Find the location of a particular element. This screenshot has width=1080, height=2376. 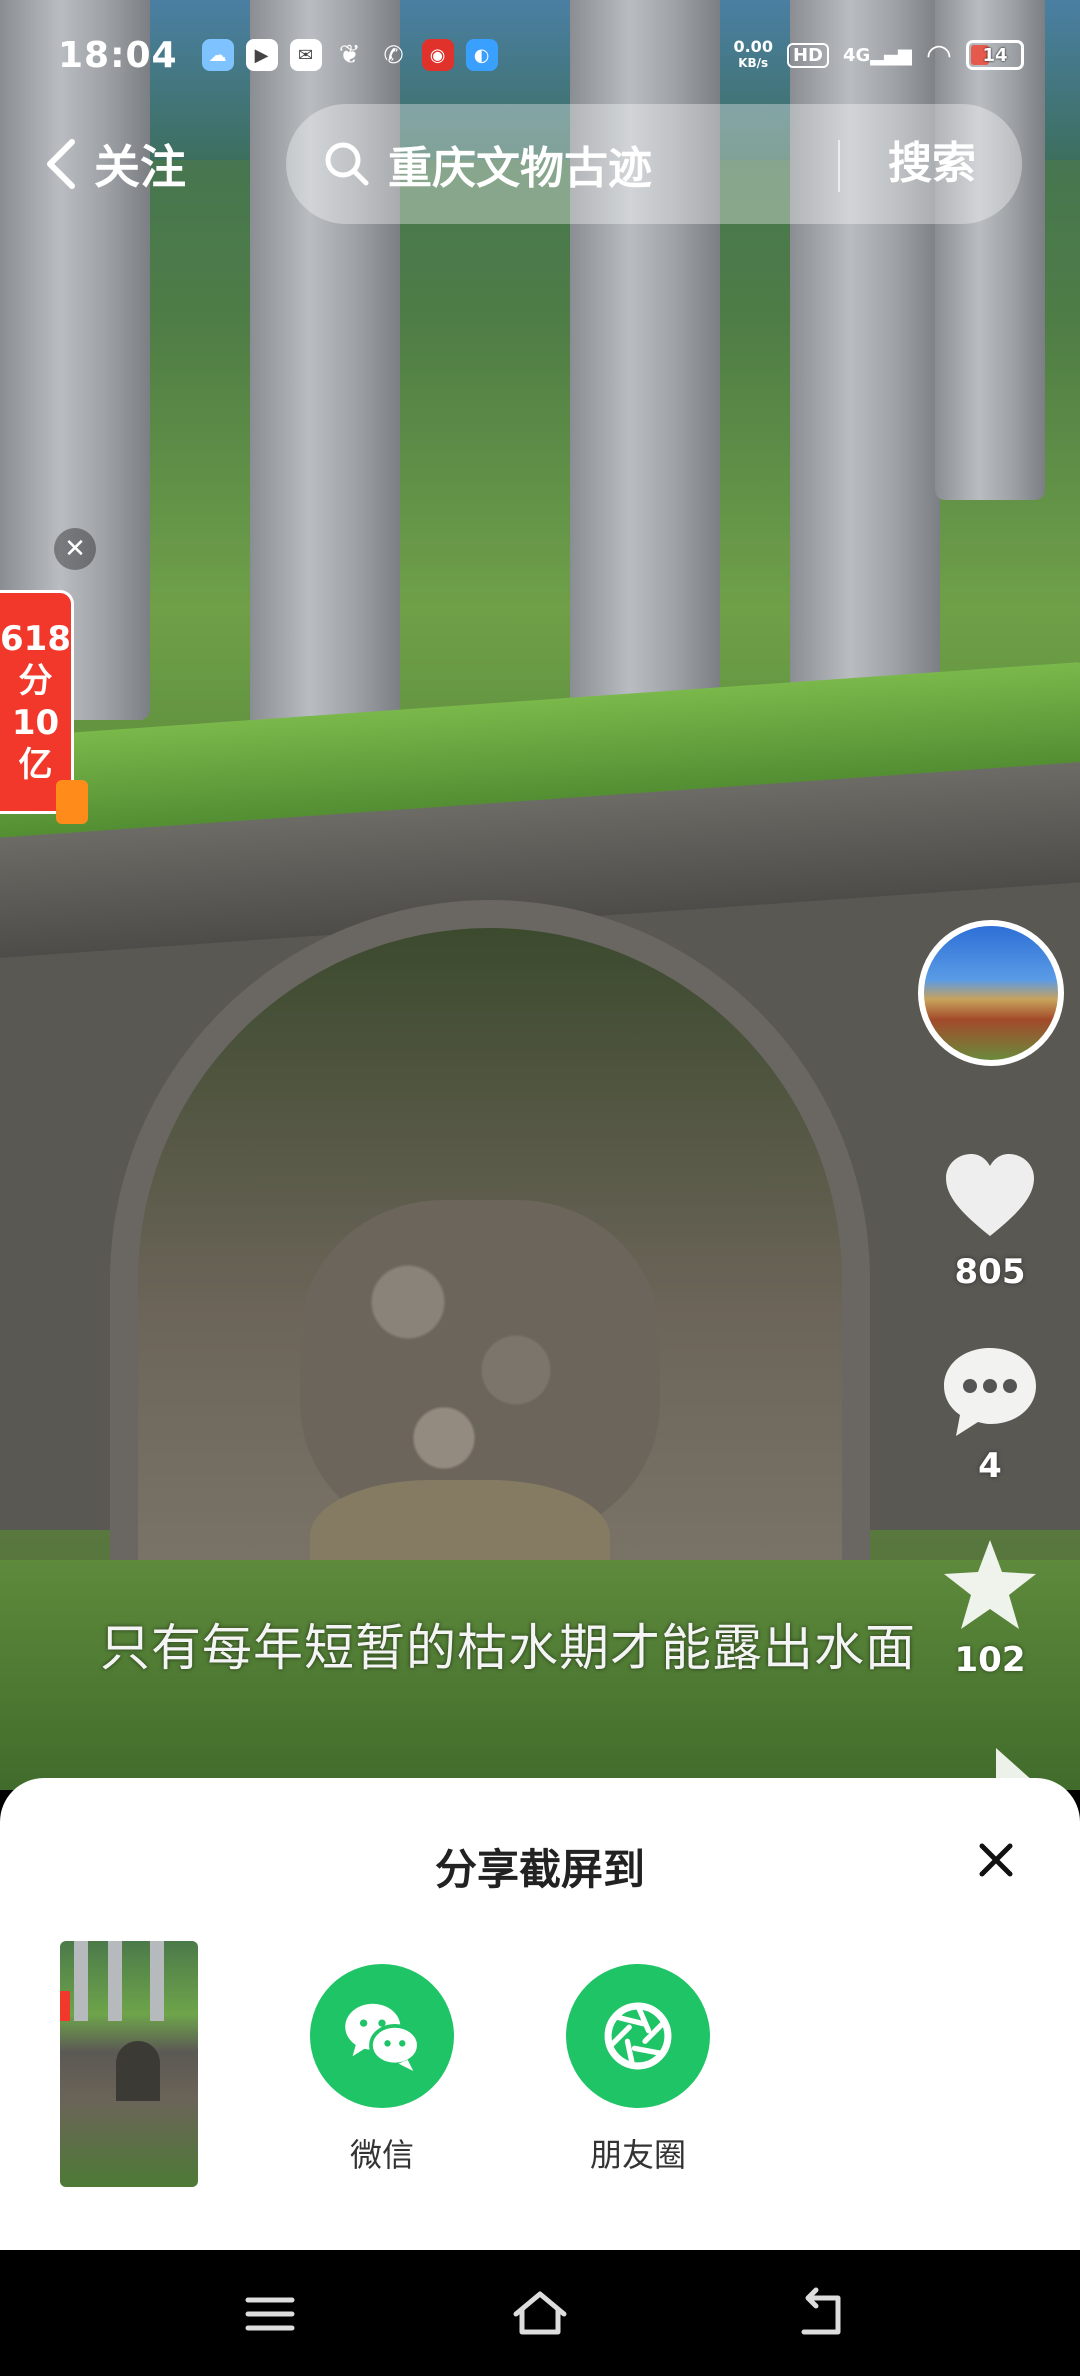

wechat-icon is located at coordinates (382, 2036).